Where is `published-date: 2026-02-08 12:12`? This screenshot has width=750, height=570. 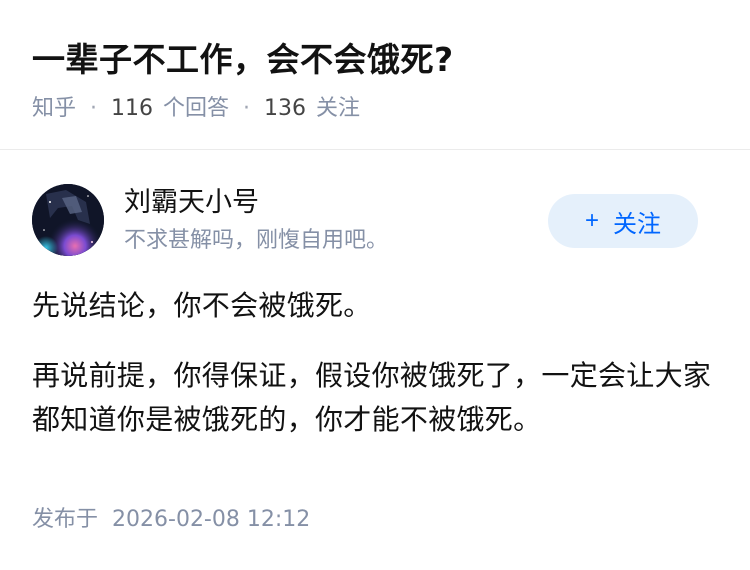 published-date: 2026-02-08 12:12 is located at coordinates (211, 519).